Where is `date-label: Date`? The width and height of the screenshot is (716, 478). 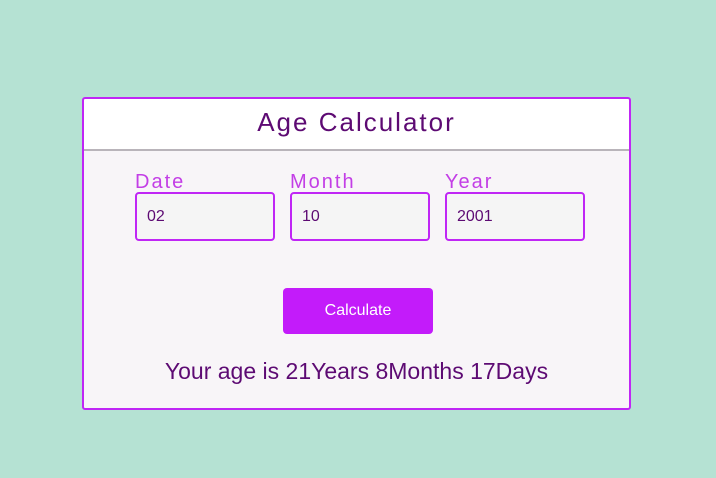 date-label: Date is located at coordinates (160, 182).